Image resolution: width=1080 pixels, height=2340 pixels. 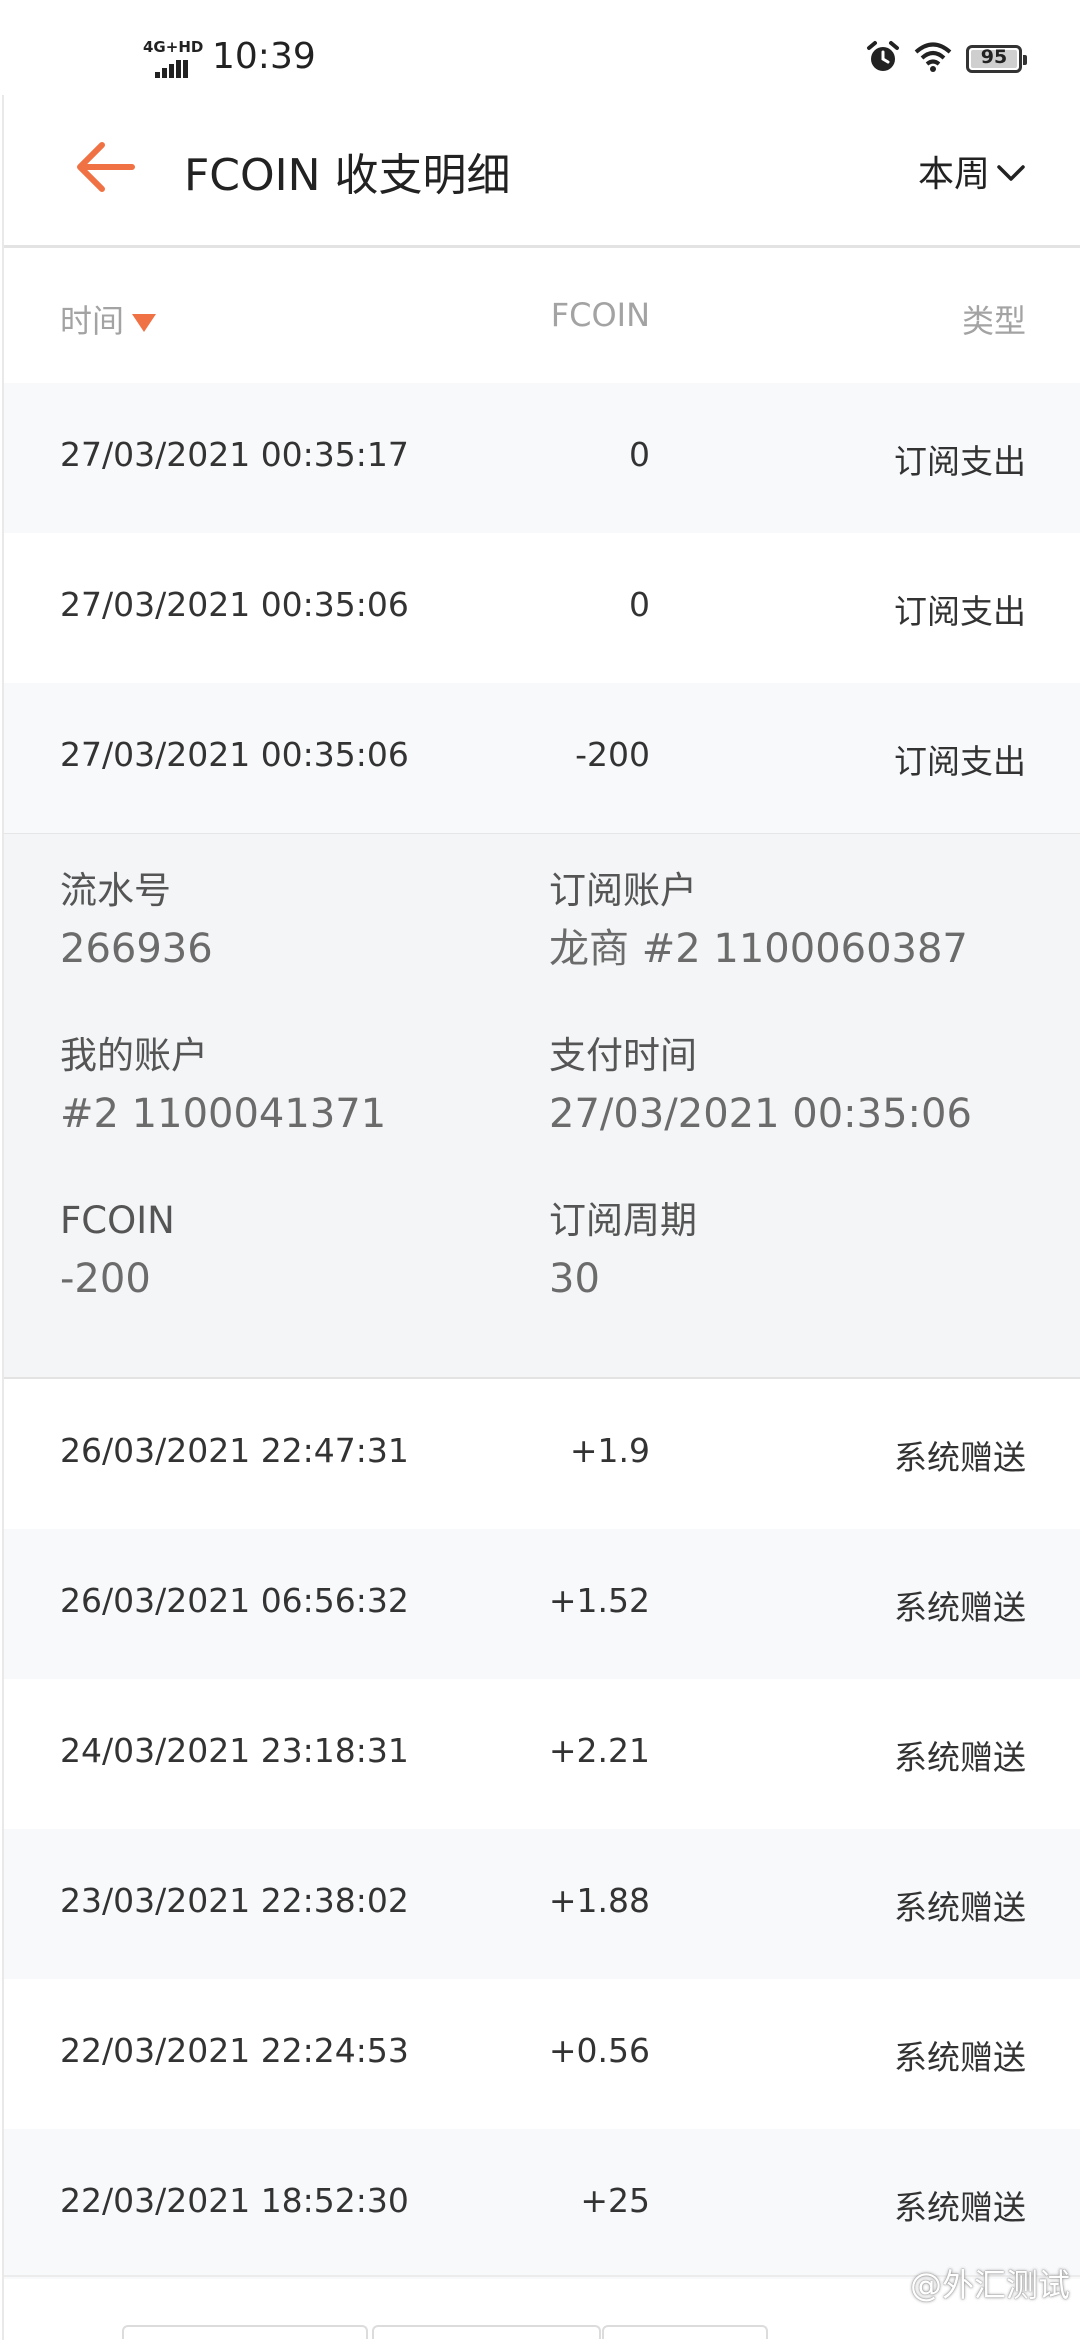 What do you see at coordinates (623, 1055) in the screenshot?
I see `detail-pay-time-label: 支付时间` at bounding box center [623, 1055].